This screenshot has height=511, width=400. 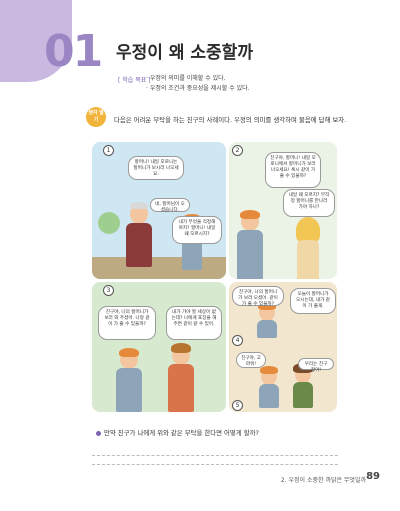 What do you see at coordinates (316, 365) in the screenshot?
I see `speech-bubble: 우리는 친구잖아!` at bounding box center [316, 365].